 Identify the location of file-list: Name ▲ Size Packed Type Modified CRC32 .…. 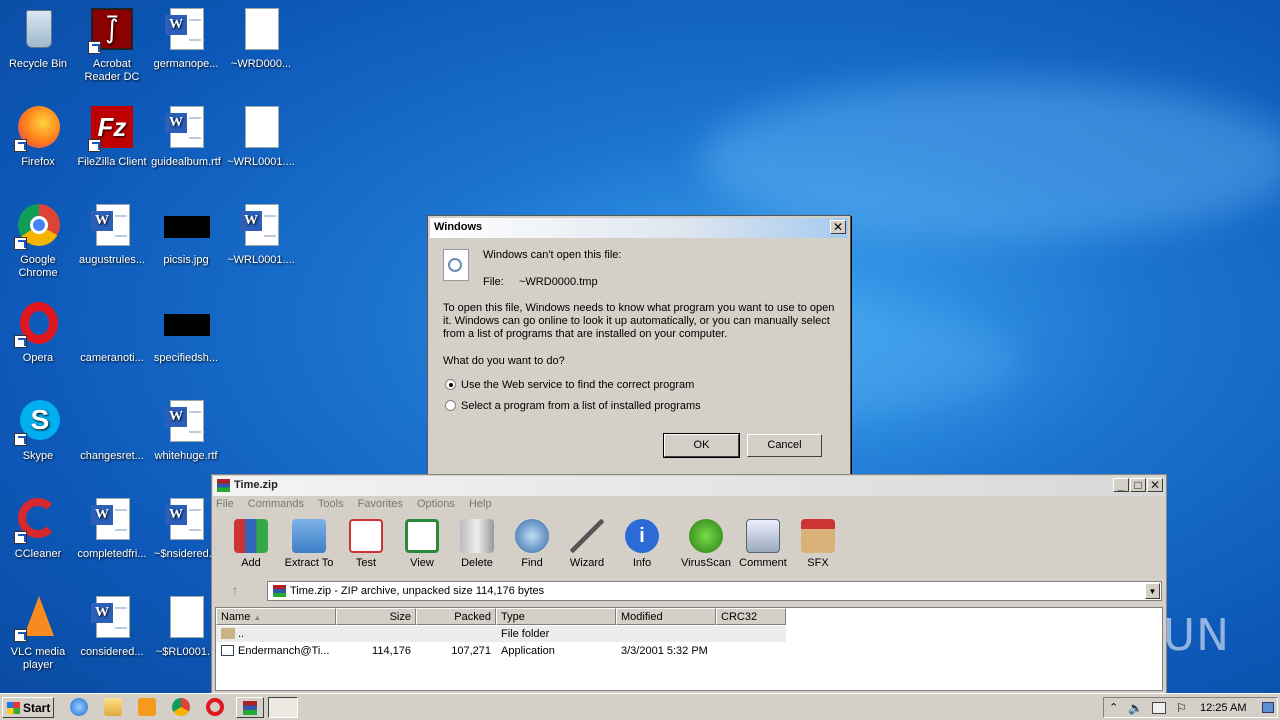
(689, 649).